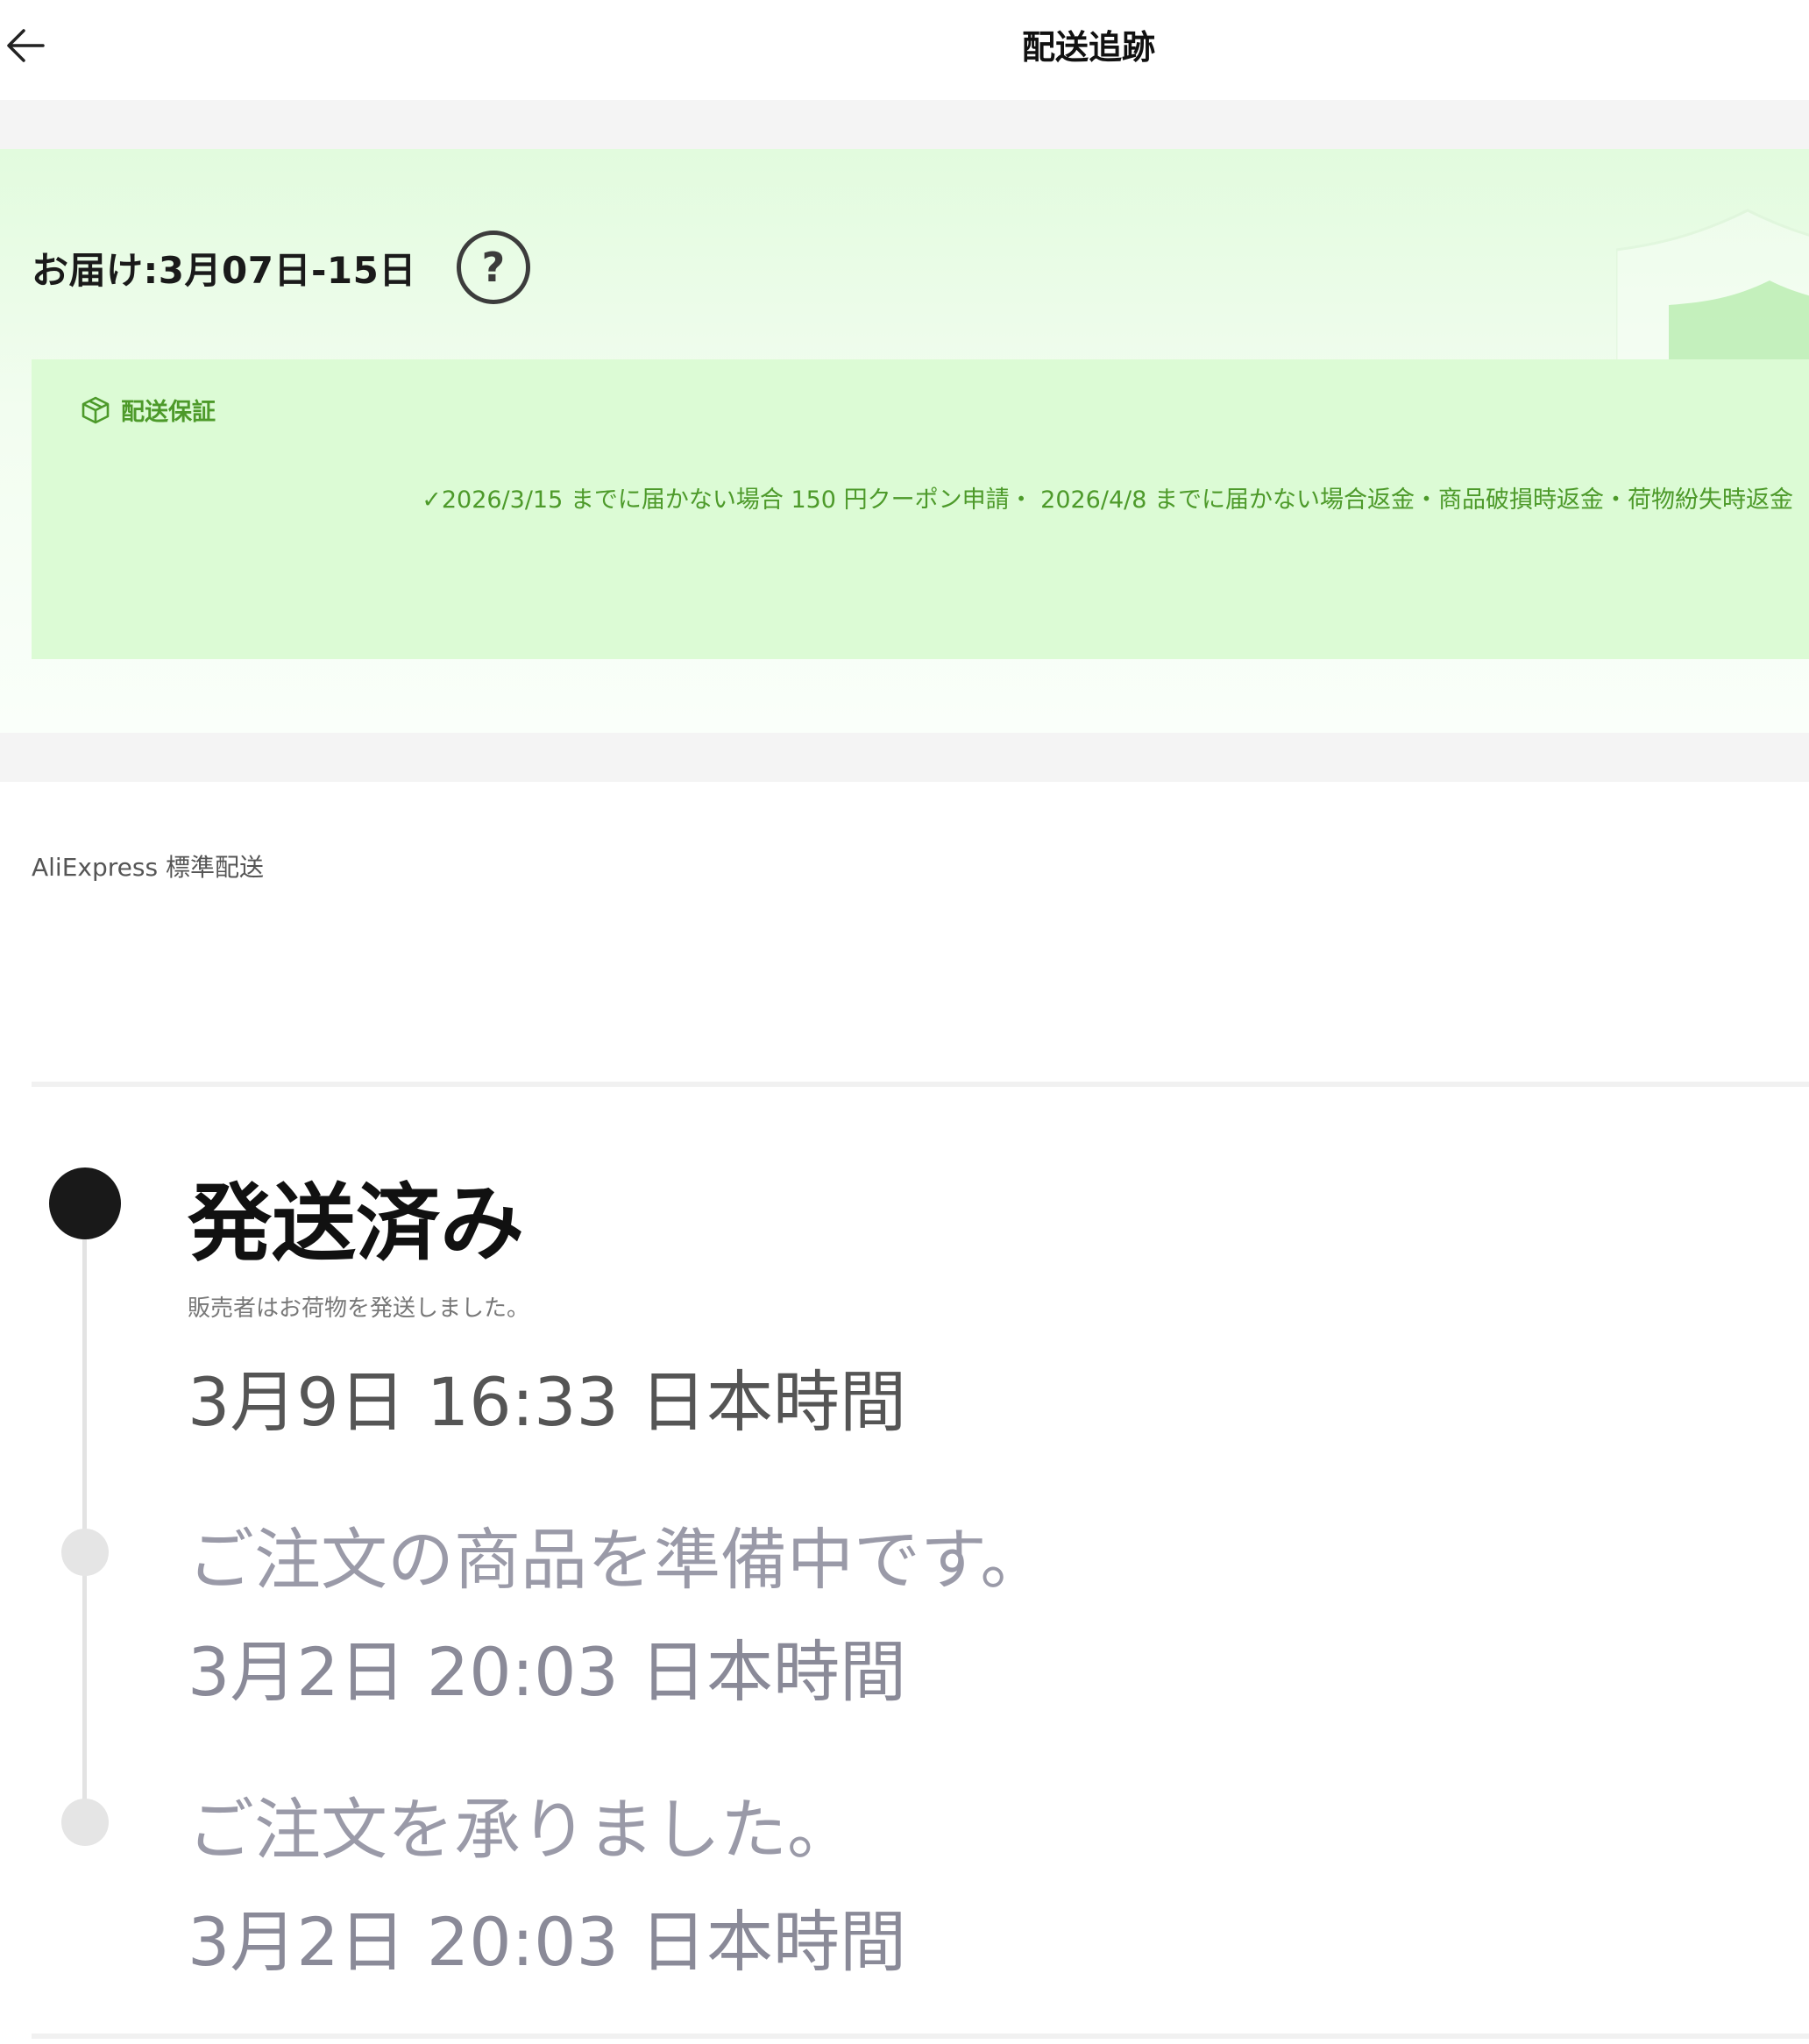  I want to click on guarantee-title: 配送保証, so click(168, 412).